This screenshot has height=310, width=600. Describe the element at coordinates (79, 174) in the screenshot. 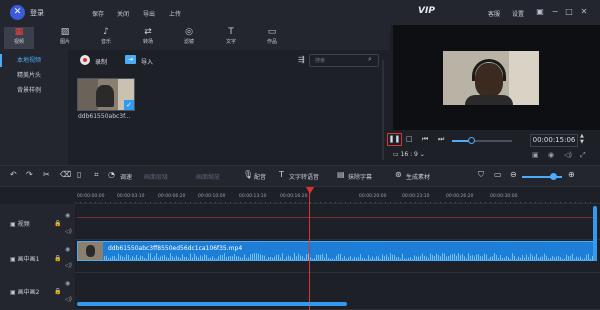

I see `split-icon: ▯` at that location.